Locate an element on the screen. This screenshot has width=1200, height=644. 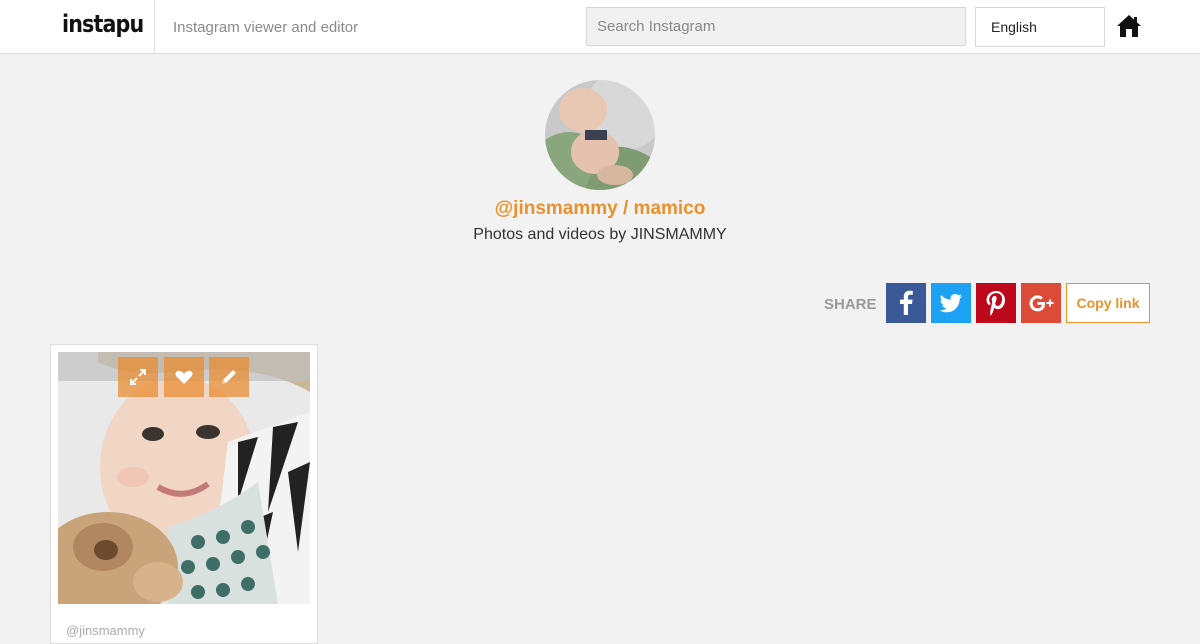
site-tagline: Instagram viewer and editor is located at coordinates (266, 27).